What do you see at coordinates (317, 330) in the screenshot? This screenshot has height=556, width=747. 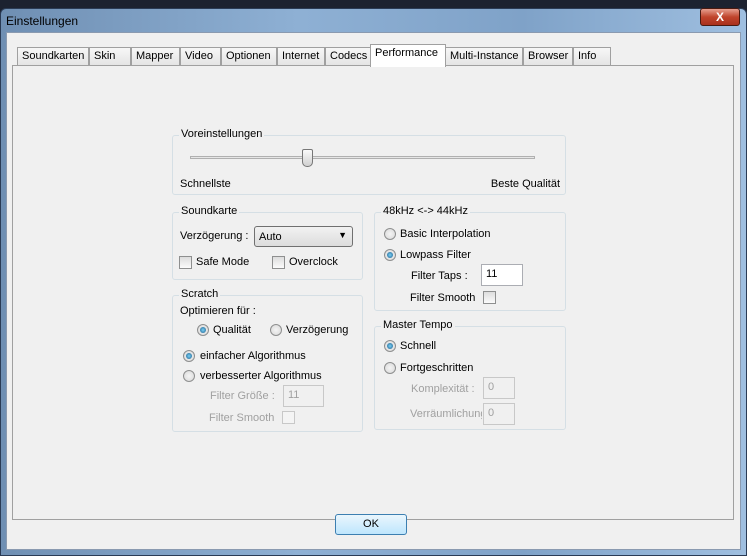 I see `opt-latency-label: Verzögerung` at bounding box center [317, 330].